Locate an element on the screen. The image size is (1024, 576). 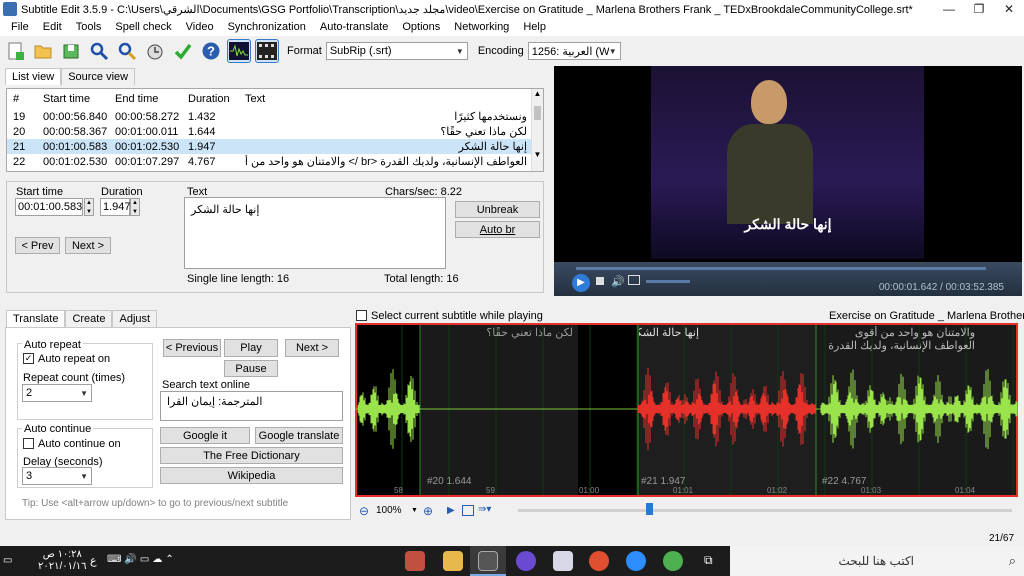
start-time-spinner: ▲ ▼ is located at coordinates (89, 207).